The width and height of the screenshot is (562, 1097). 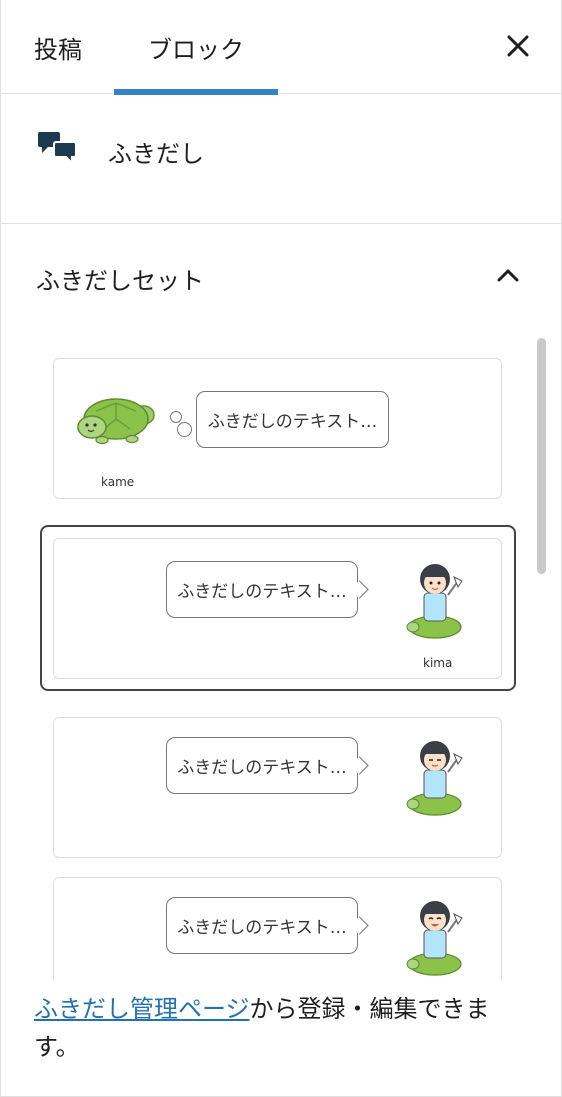 What do you see at coordinates (281, 47) in the screenshot?
I see `sidebar-tabs: 投稿 ブロック` at bounding box center [281, 47].